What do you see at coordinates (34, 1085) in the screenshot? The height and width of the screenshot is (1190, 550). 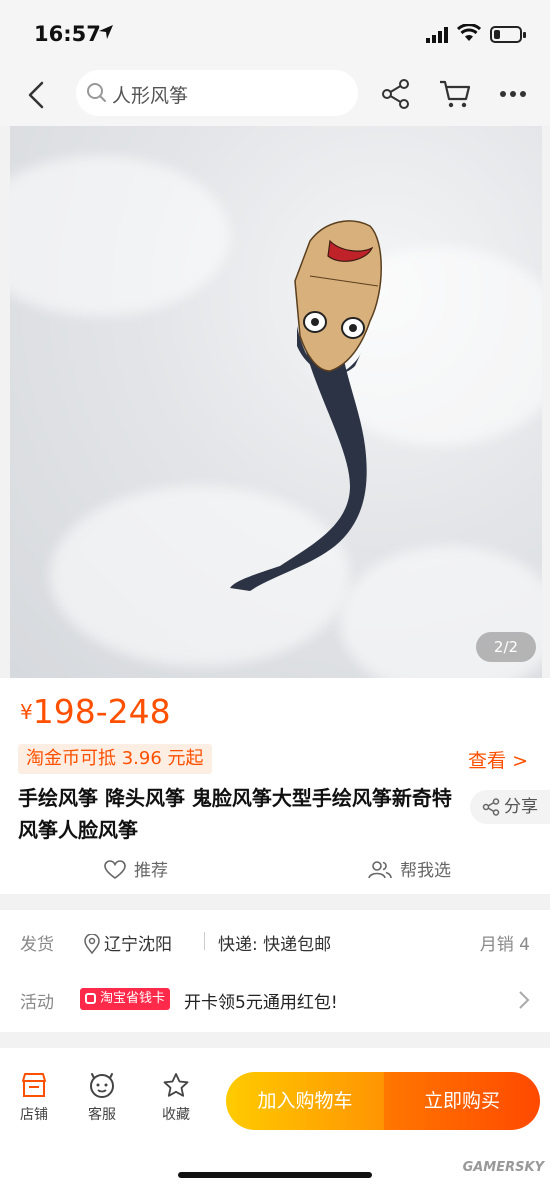 I see `store-icon` at bounding box center [34, 1085].